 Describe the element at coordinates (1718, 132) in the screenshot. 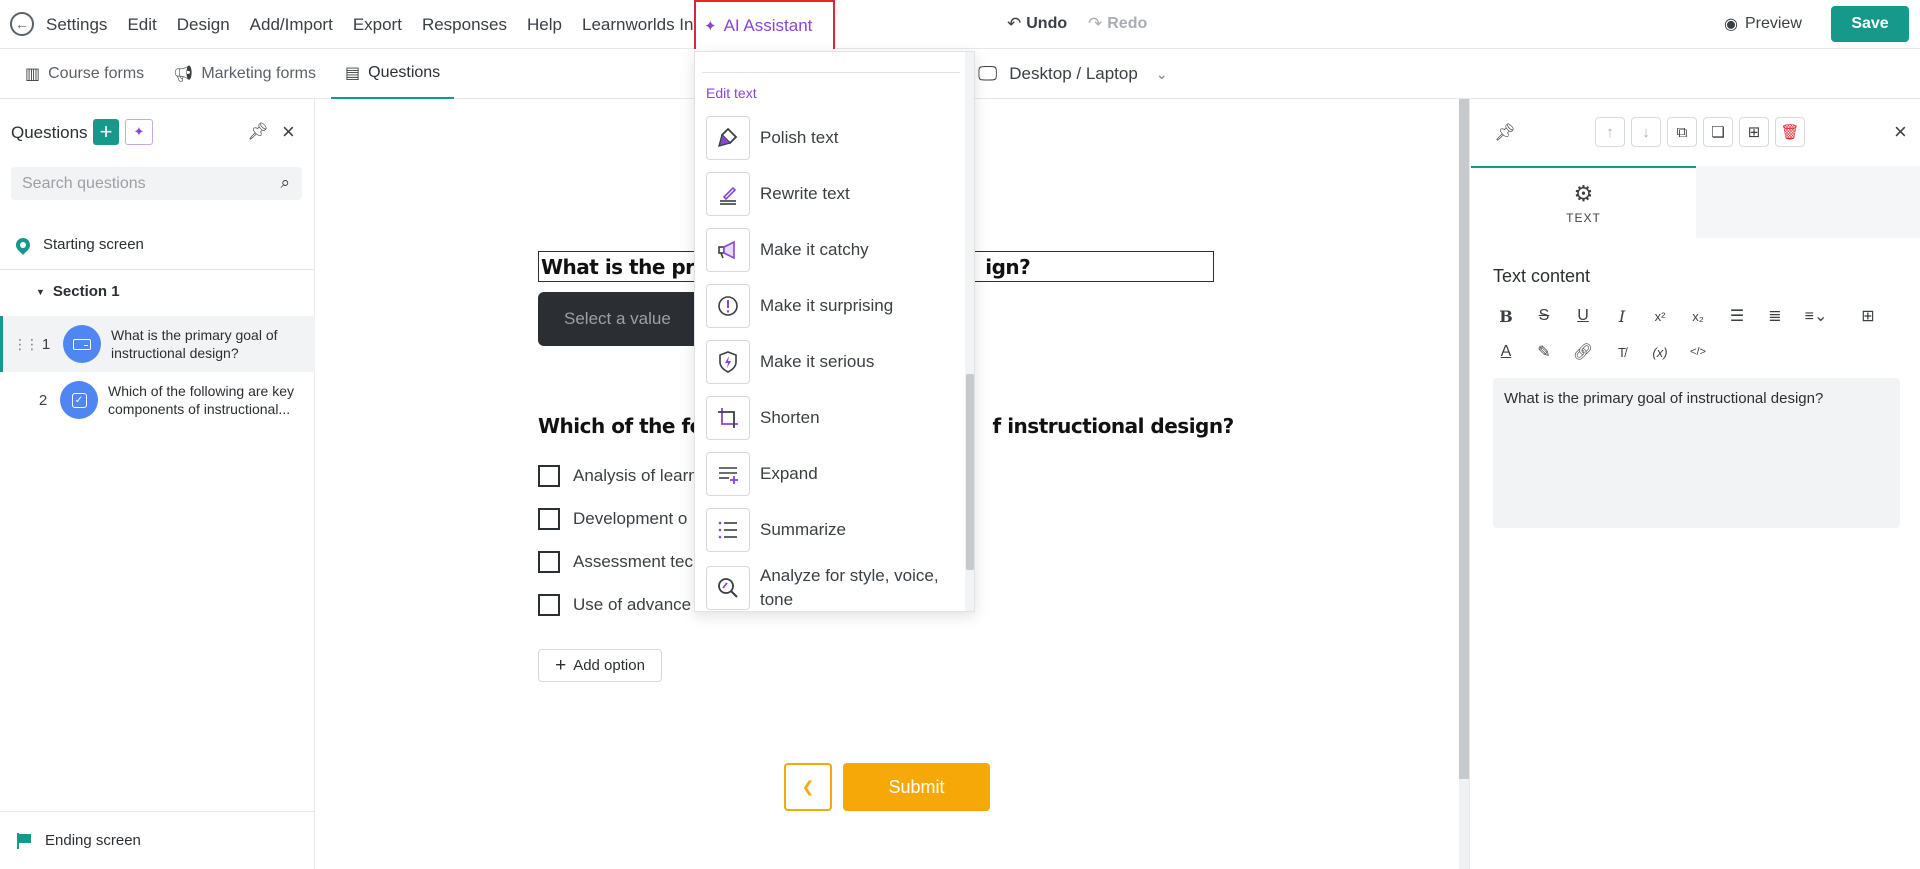

I see `copy-style-button: ❏` at that location.